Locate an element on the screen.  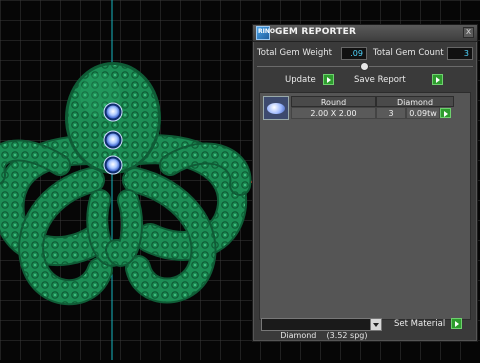
total-gem-weight-value: .09 is located at coordinates (354, 53).